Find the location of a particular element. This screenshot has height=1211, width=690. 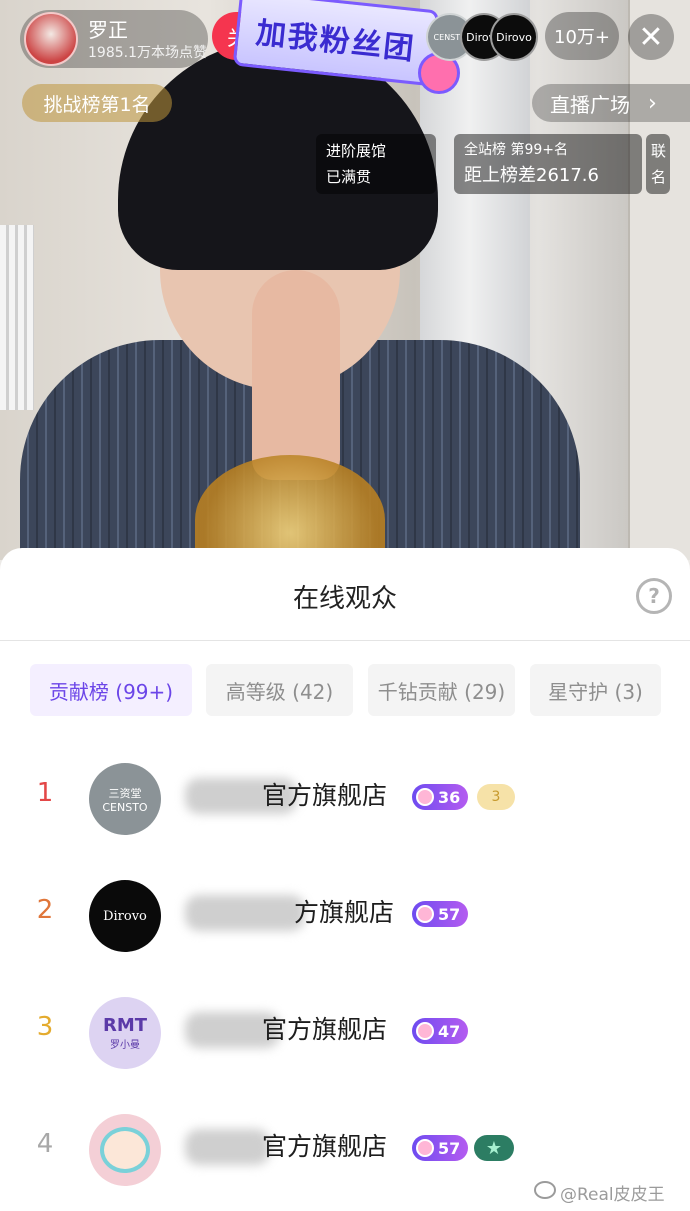

host-avatar is located at coordinates (51, 39).